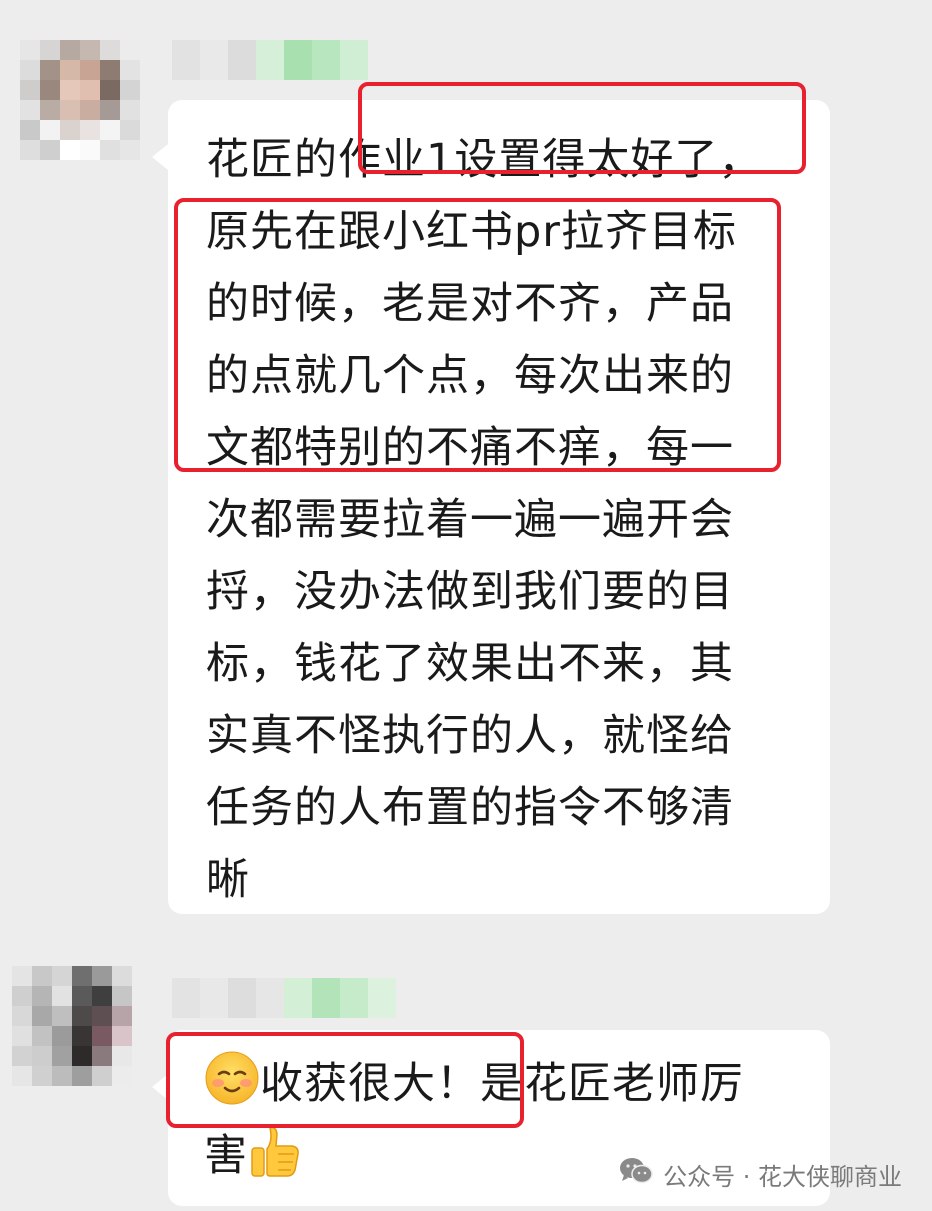  What do you see at coordinates (484, 160) in the screenshot?
I see `message-line: 花匠的作业1设置得太好了，` at bounding box center [484, 160].